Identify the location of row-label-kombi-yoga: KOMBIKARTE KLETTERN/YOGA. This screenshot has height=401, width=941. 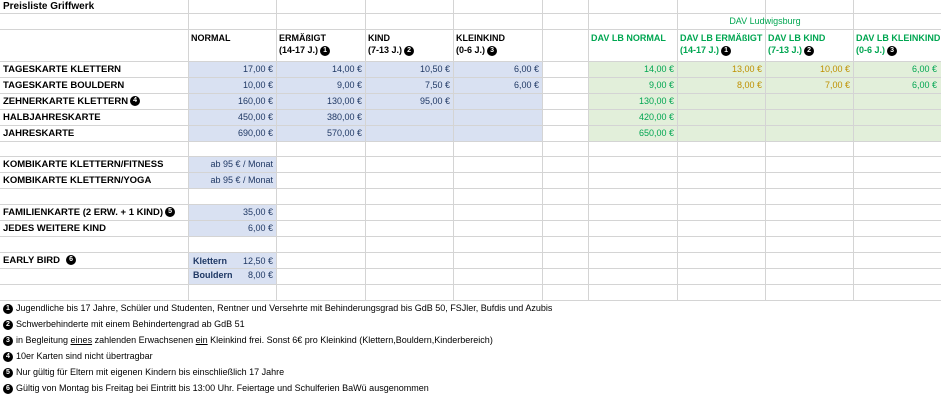
(77, 180).